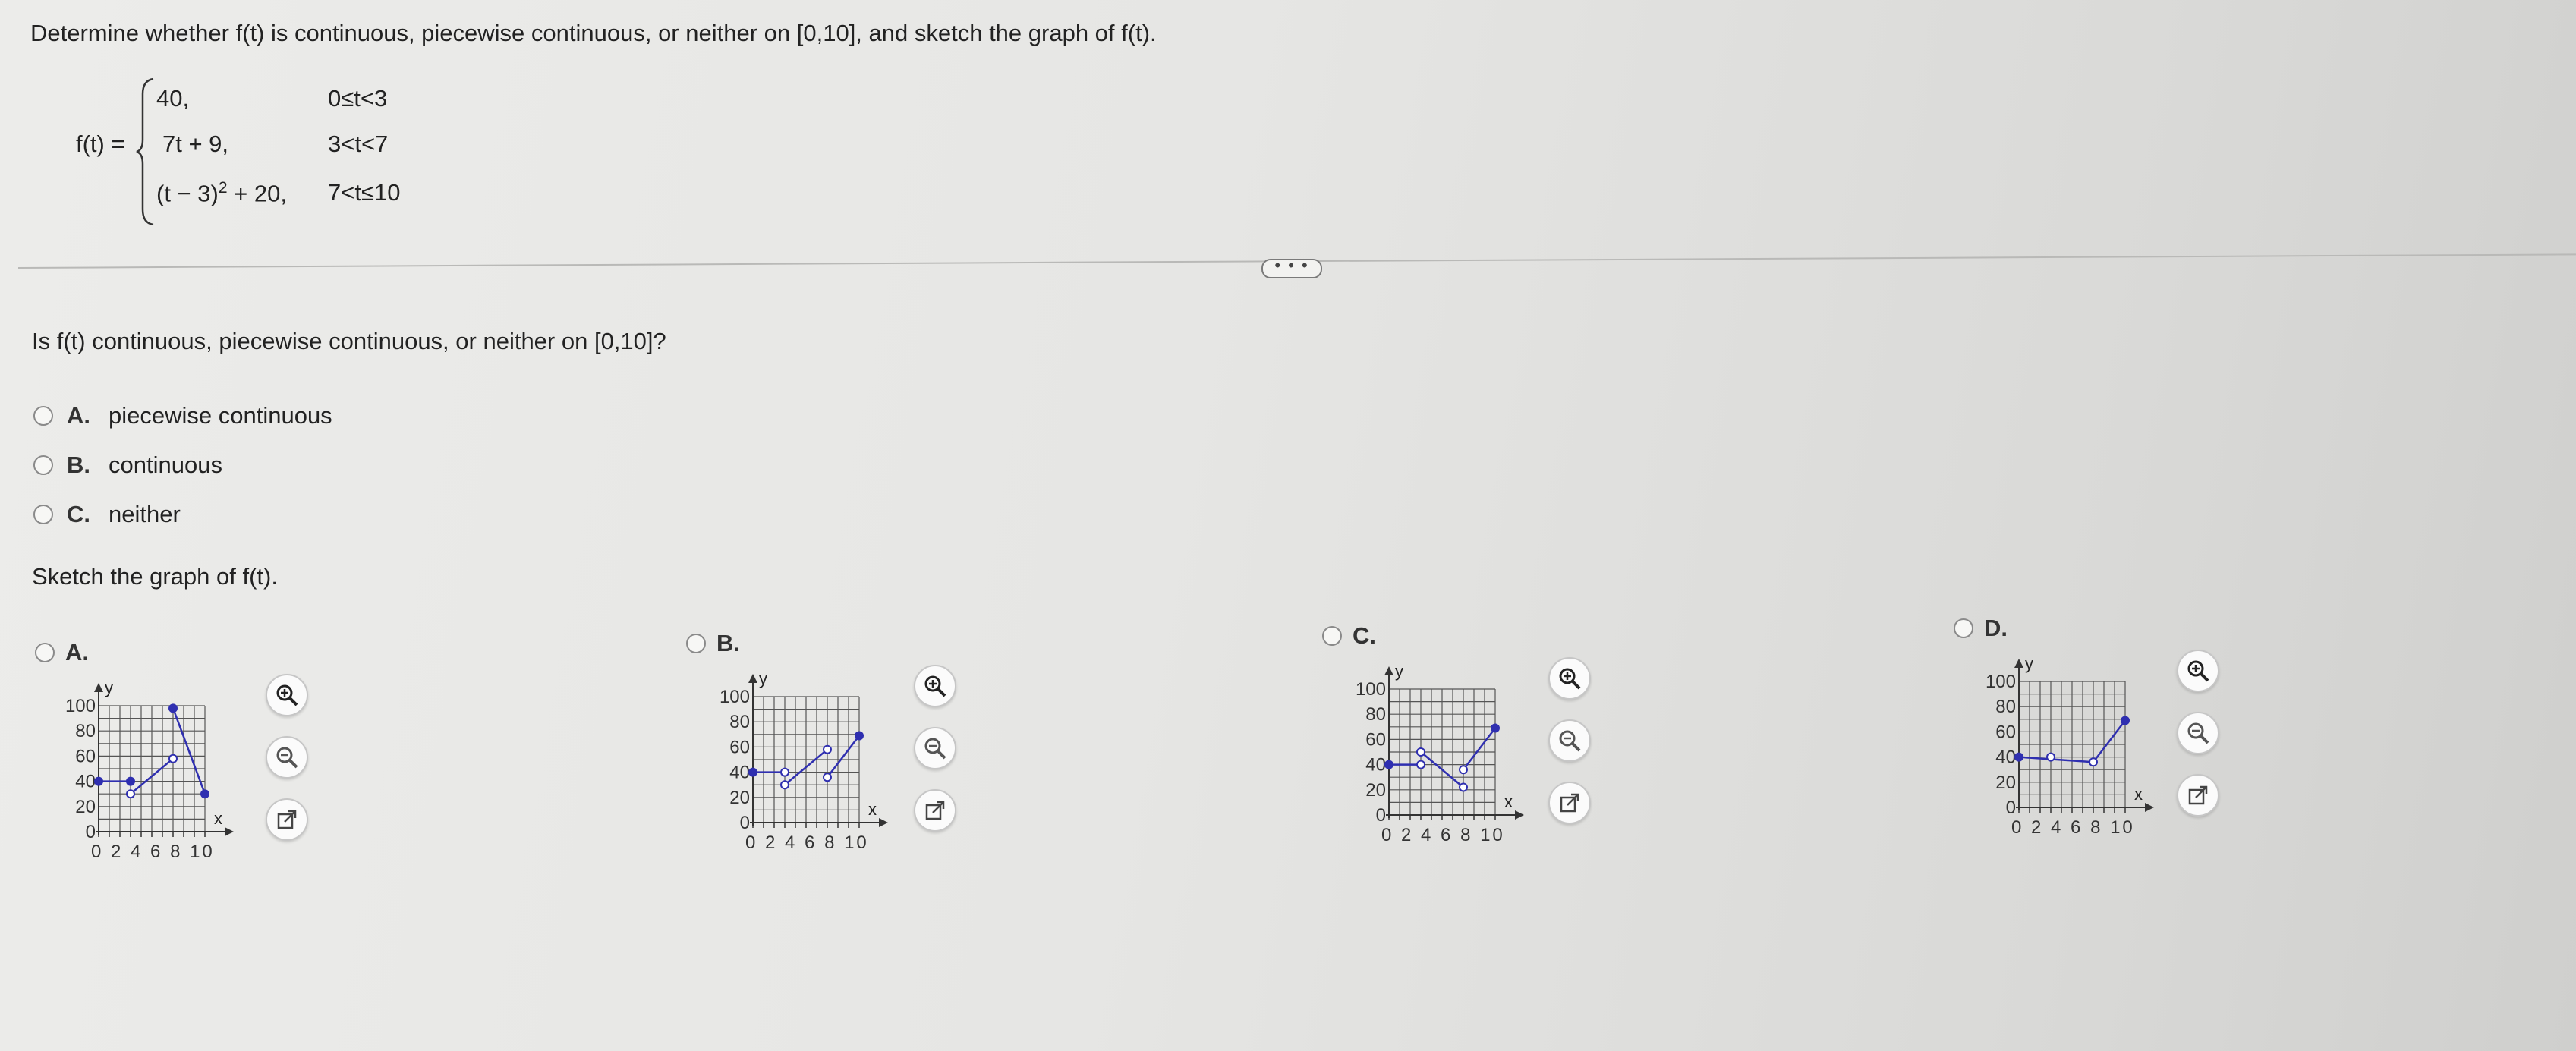 Image resolution: width=2576 pixels, height=1051 pixels. I want to click on piece-2-cond: 3<t<7, so click(358, 144).